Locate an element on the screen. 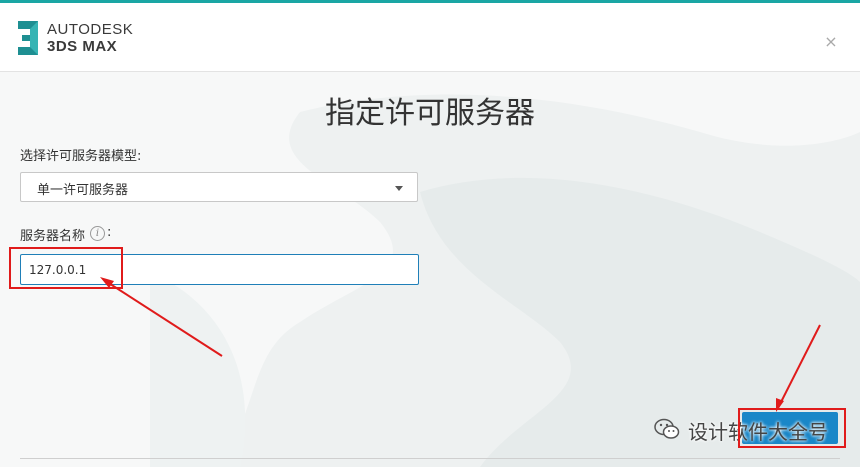  info-icon: i is located at coordinates (97, 233).